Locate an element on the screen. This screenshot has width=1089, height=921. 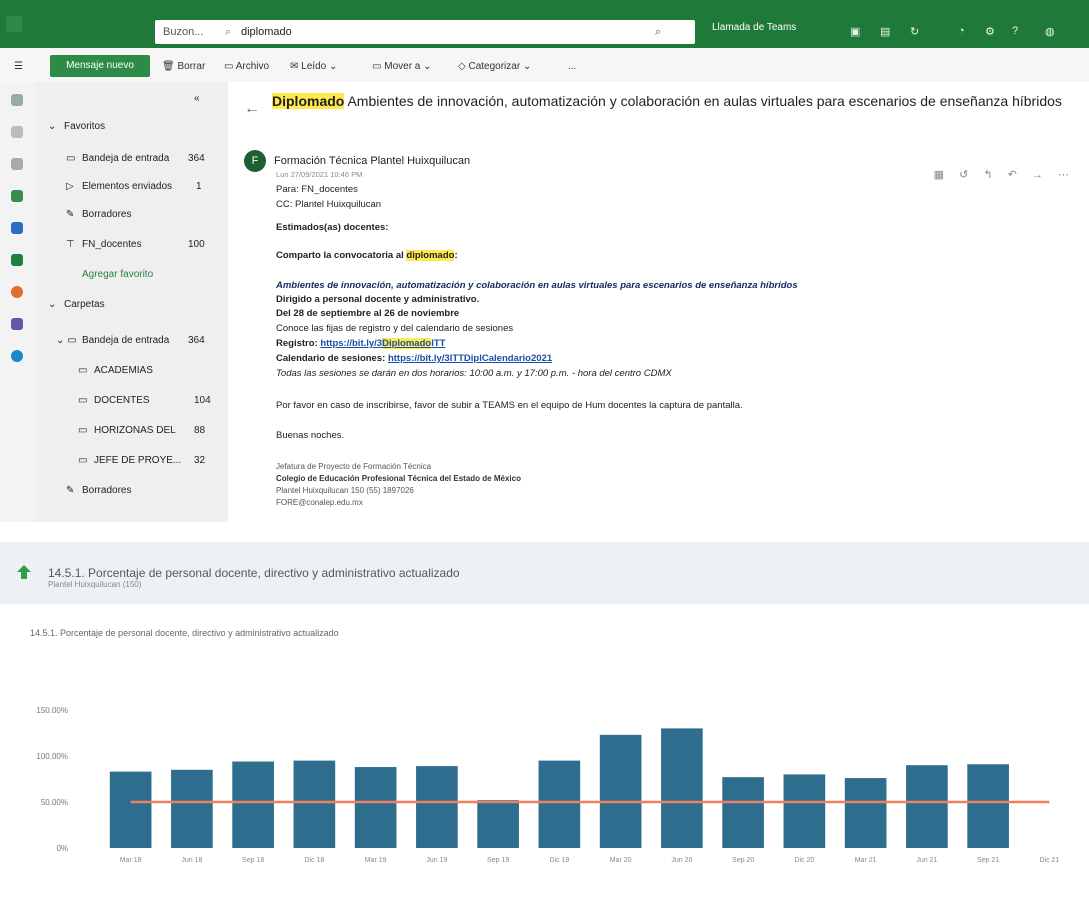
help-icon: ? is located at coordinates (1018, 31).